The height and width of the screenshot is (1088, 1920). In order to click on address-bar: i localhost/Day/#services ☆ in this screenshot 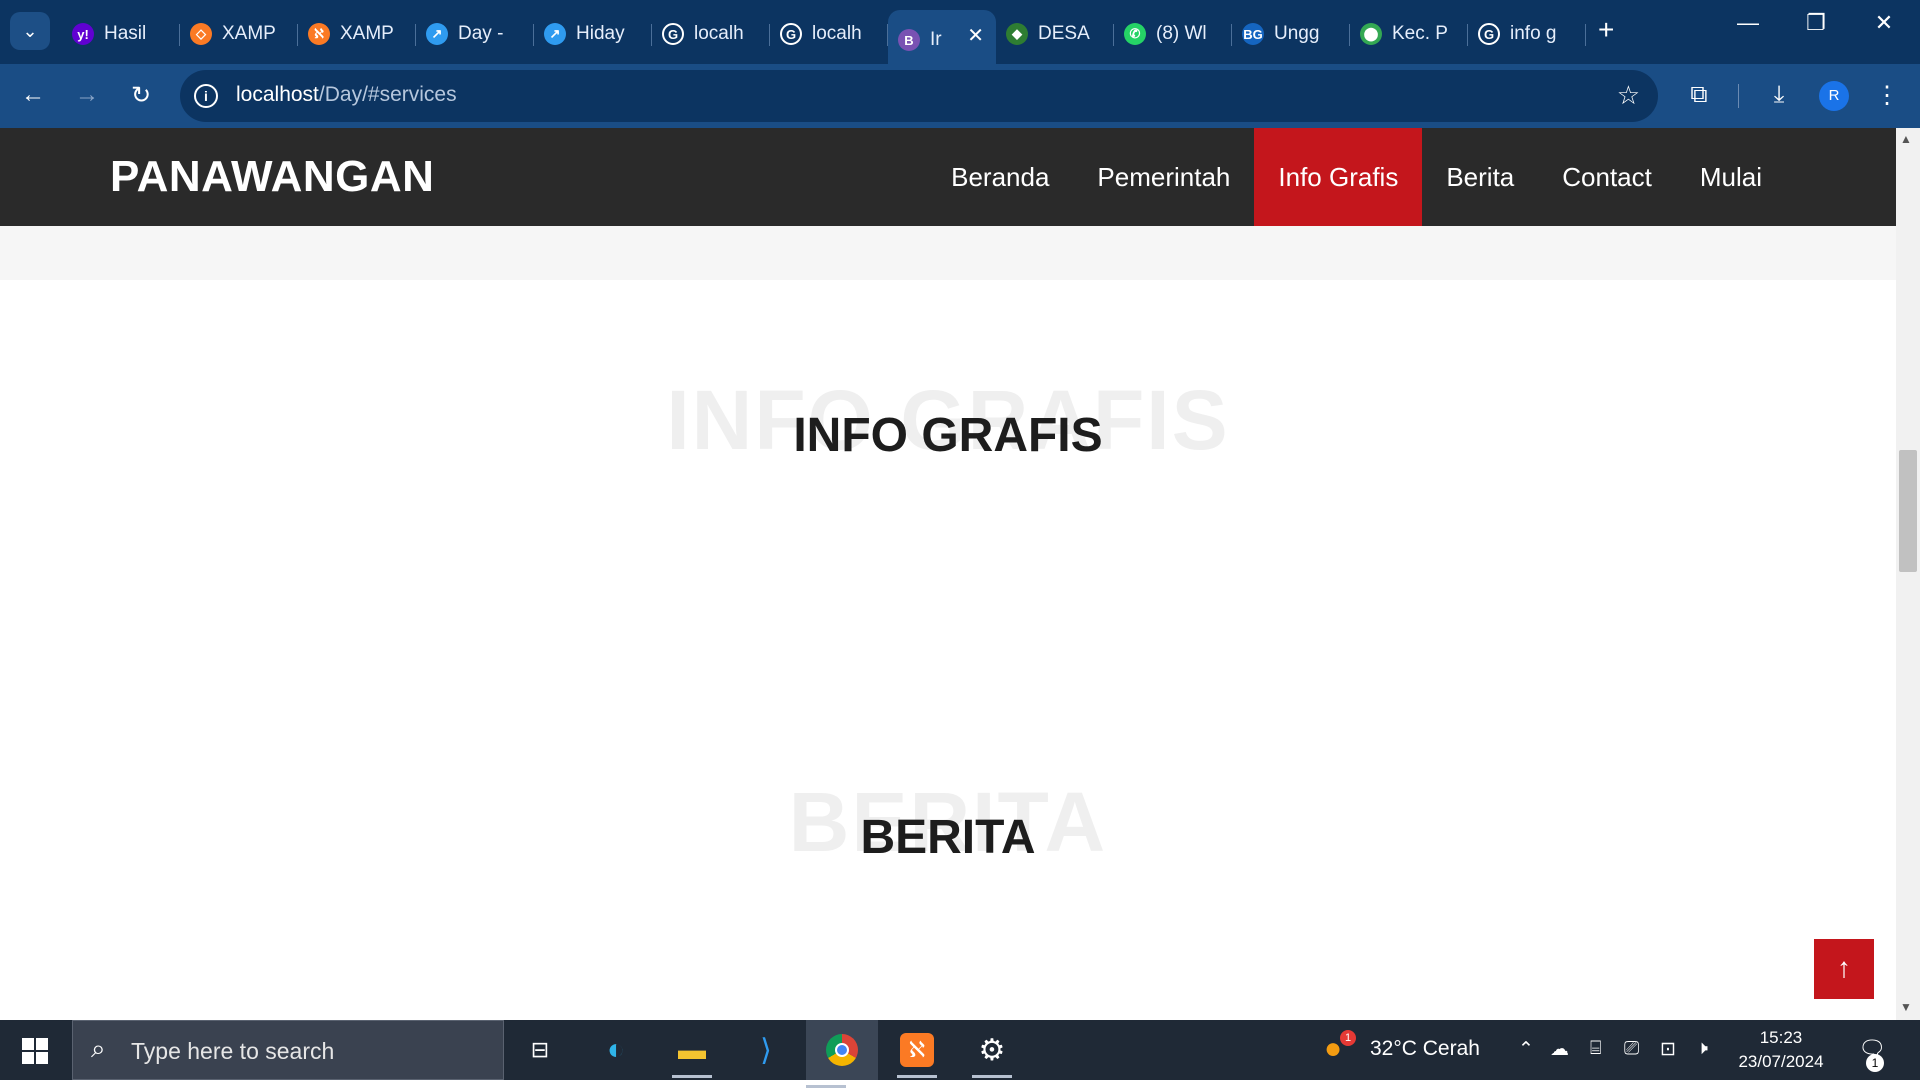, I will do `click(919, 96)`.